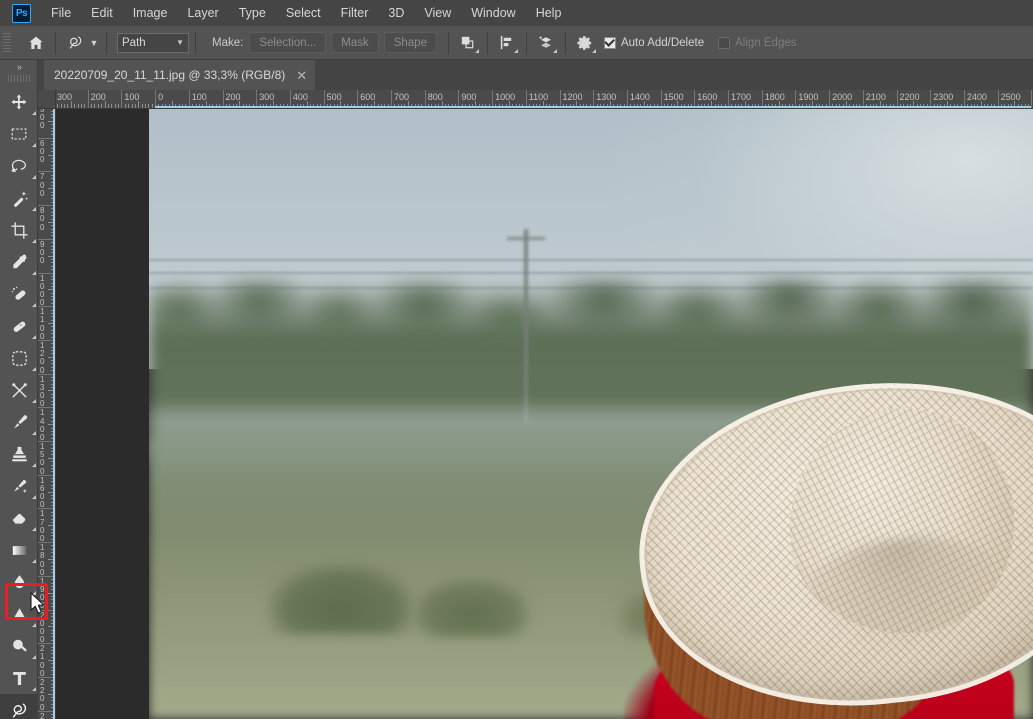  What do you see at coordinates (94, 43) in the screenshot?
I see `tool-preset-chevron-down-icon: ▼` at bounding box center [94, 43].